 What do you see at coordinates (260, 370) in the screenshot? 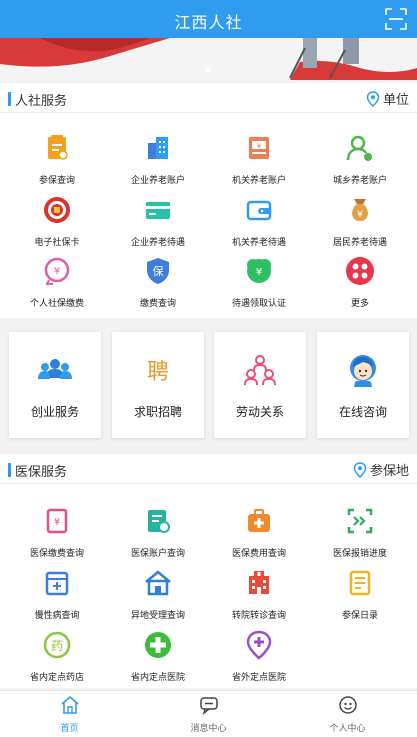
I see `labor-relations-icon` at bounding box center [260, 370].